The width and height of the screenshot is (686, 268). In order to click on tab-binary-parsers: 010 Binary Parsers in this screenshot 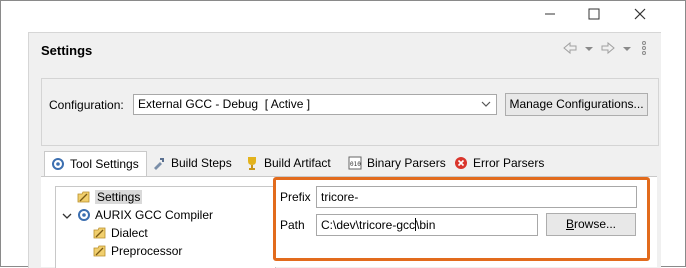, I will do `click(397, 163)`.